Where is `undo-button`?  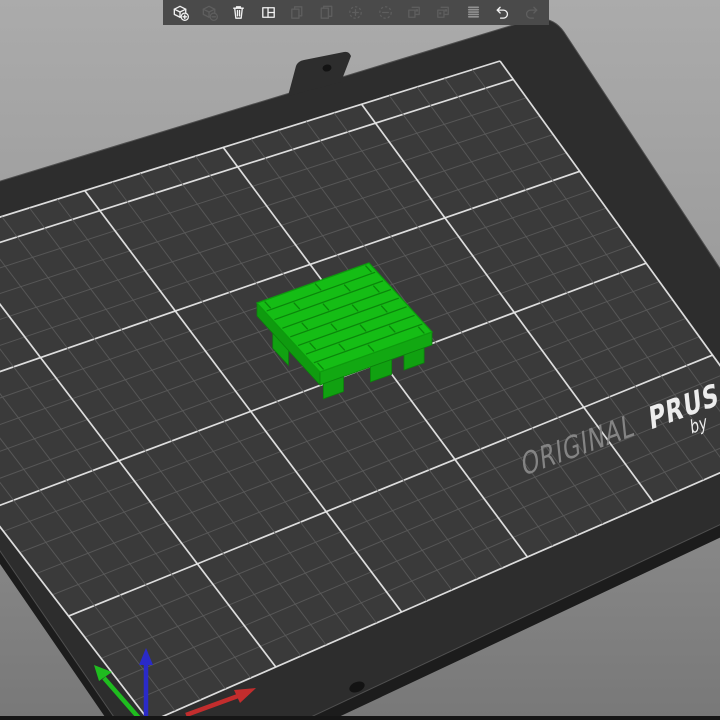 undo-button is located at coordinates (502, 12).